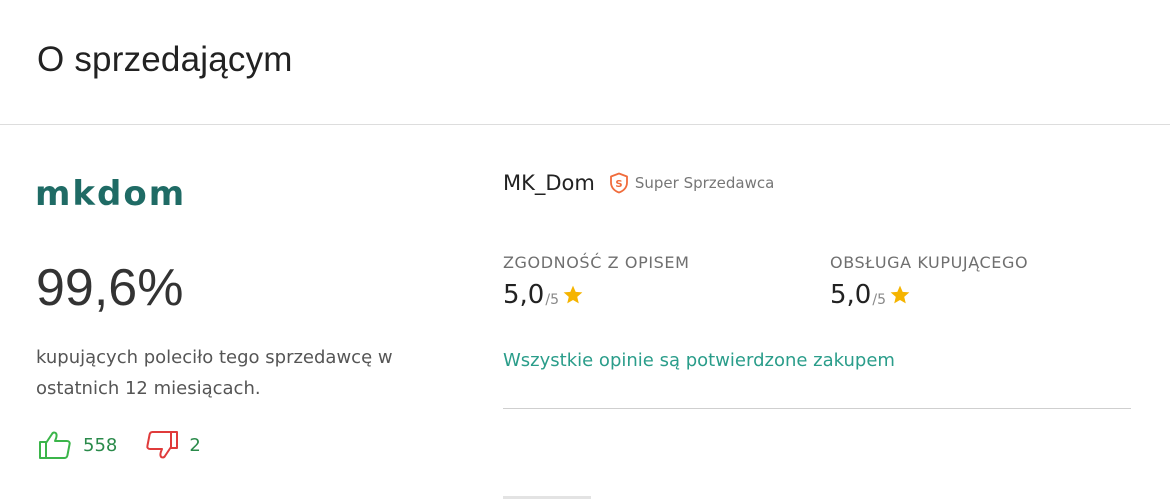 Image resolution: width=1170 pixels, height=499 pixels. Describe the element at coordinates (596, 262) in the screenshot. I see `rating-label: ZGODNOŚĆ Z OPISEM` at that location.